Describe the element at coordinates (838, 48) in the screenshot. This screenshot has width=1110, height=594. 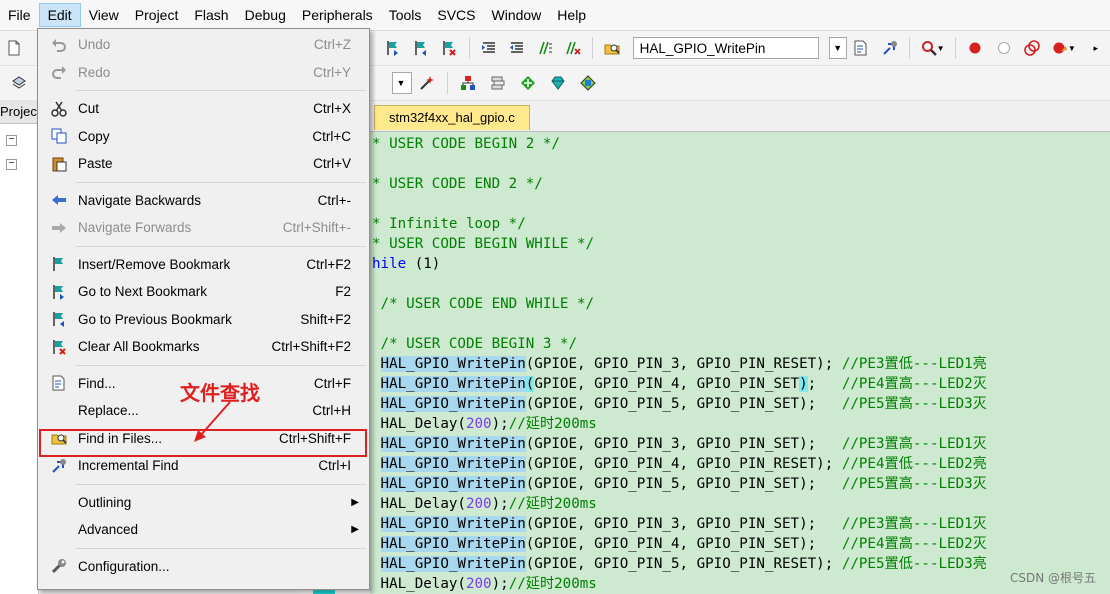
I see `function-combo-dropdown: ▼` at that location.